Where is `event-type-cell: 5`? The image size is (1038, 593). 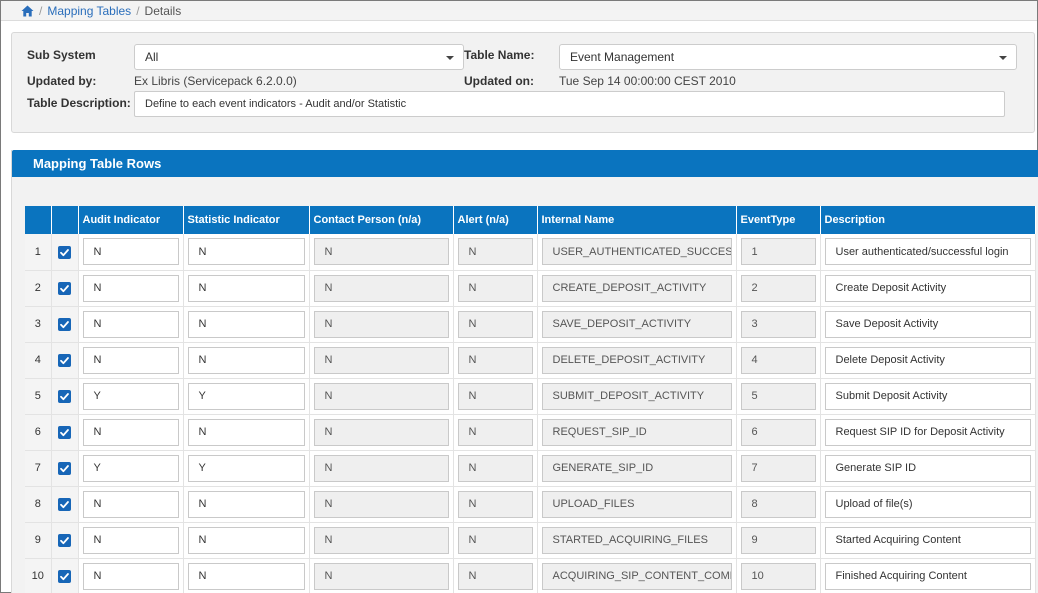 event-type-cell: 5 is located at coordinates (778, 396).